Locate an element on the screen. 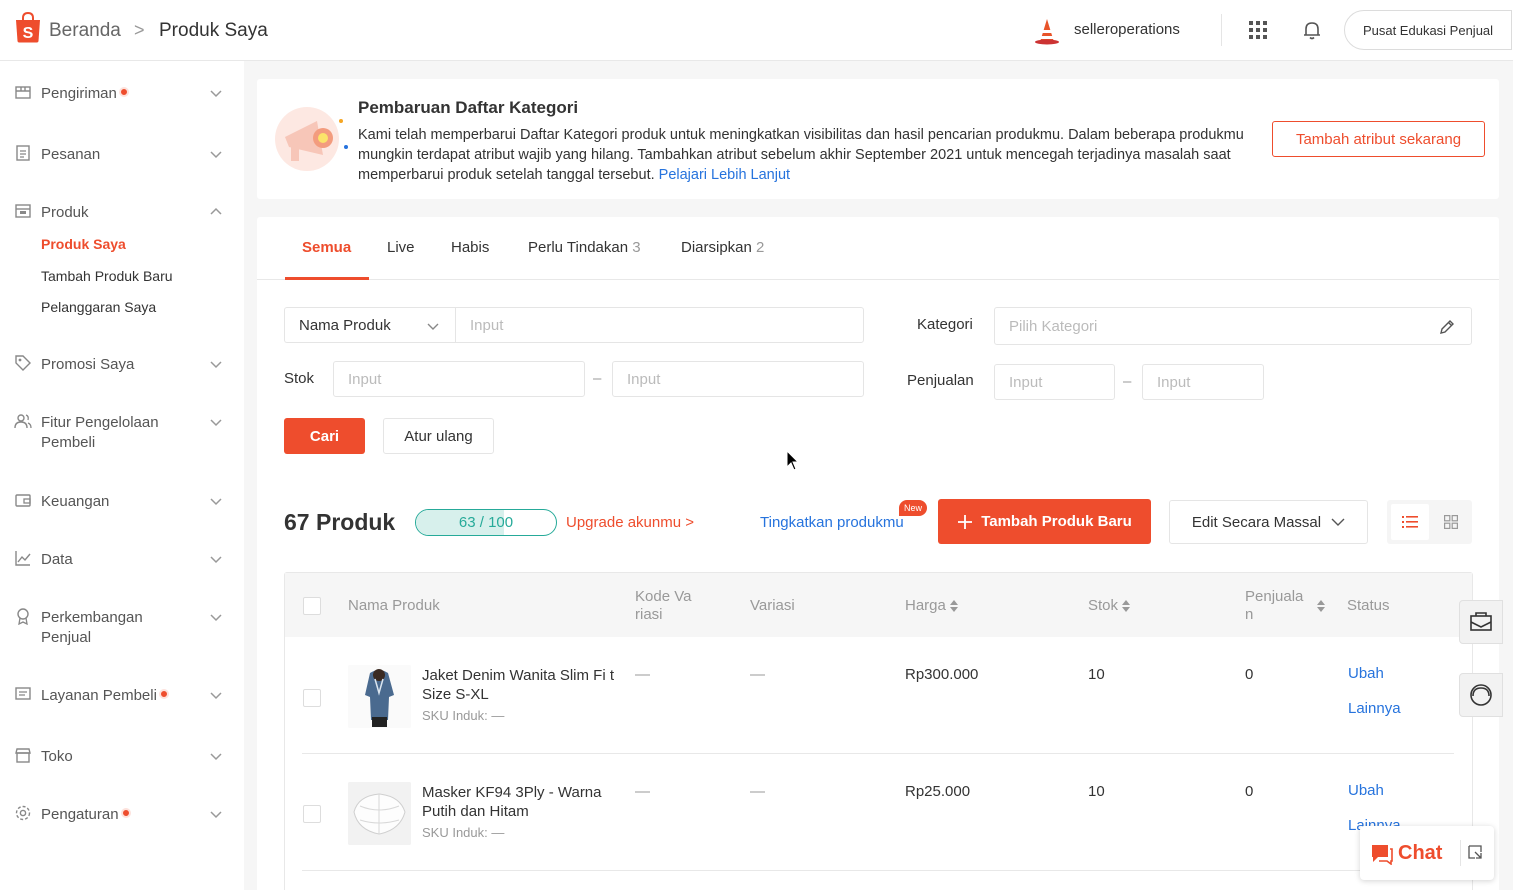 Image resolution: width=1513 pixels, height=890 pixels. tab-perlu-tindakan: Perlu Tindakan 3 is located at coordinates (584, 247).